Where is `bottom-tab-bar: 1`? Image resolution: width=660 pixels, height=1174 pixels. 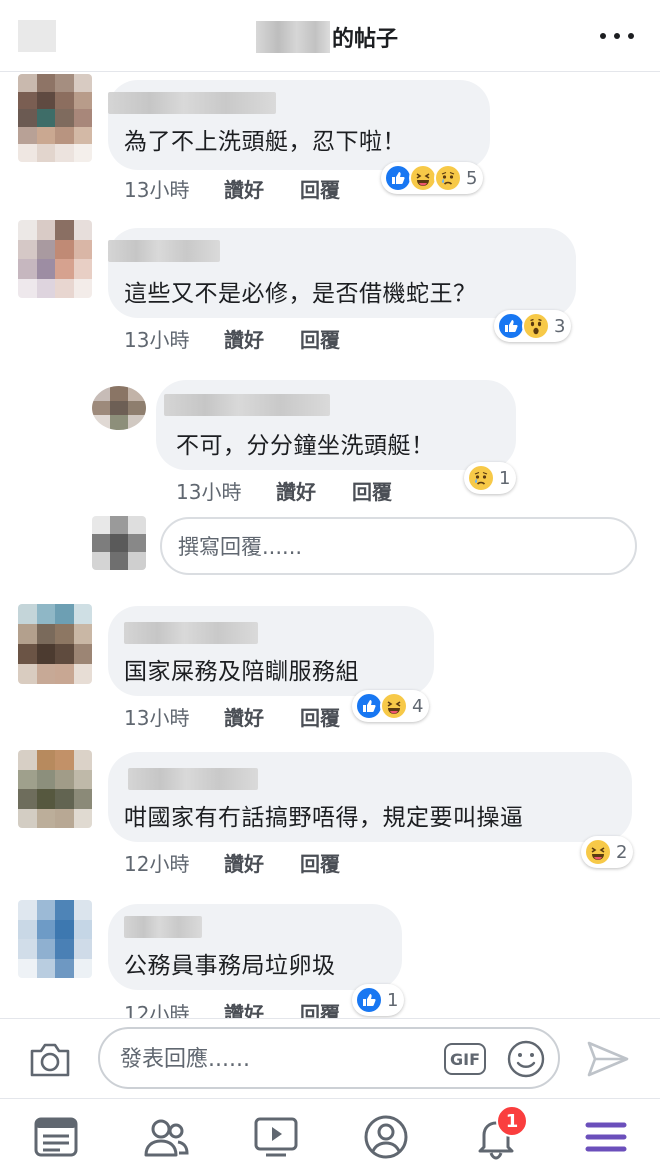 bottom-tab-bar: 1 is located at coordinates (330, 1136).